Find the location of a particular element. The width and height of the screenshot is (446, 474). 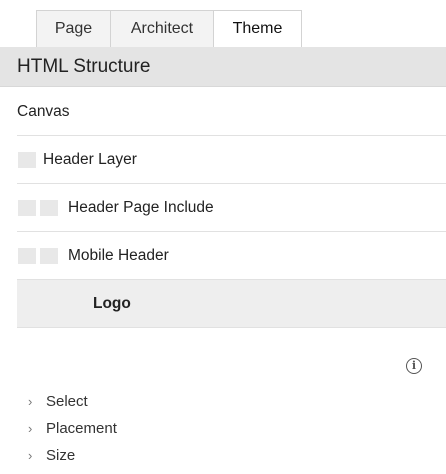

accordion-select: › Select is located at coordinates (72, 401).